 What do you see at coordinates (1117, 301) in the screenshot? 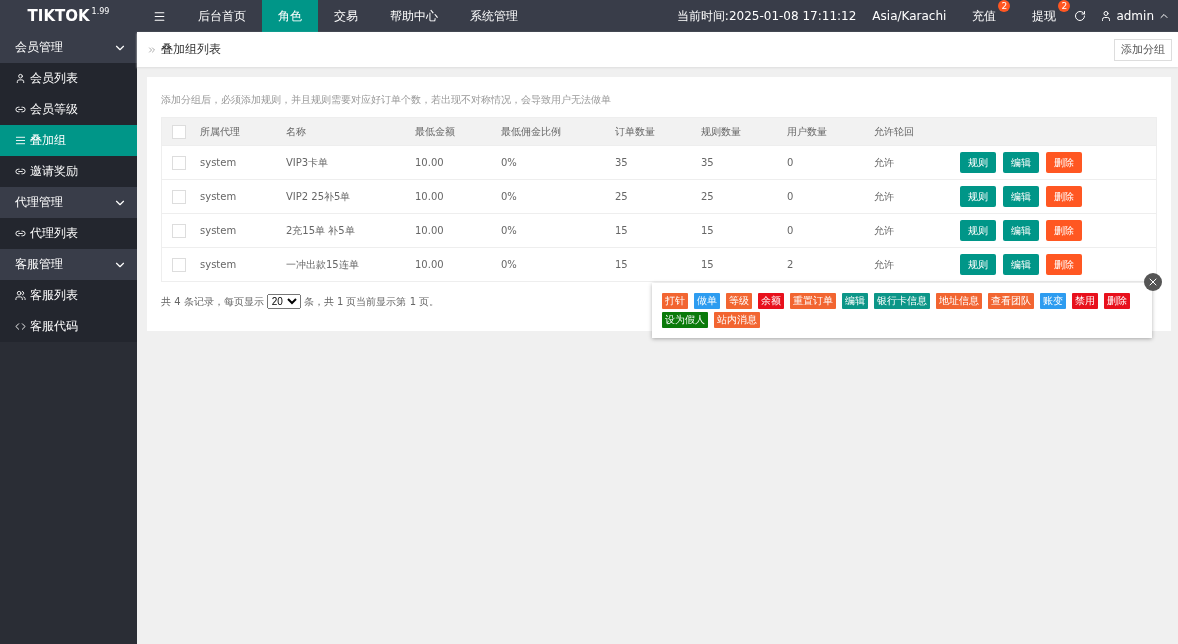
I see `action-tag: 删除` at bounding box center [1117, 301].